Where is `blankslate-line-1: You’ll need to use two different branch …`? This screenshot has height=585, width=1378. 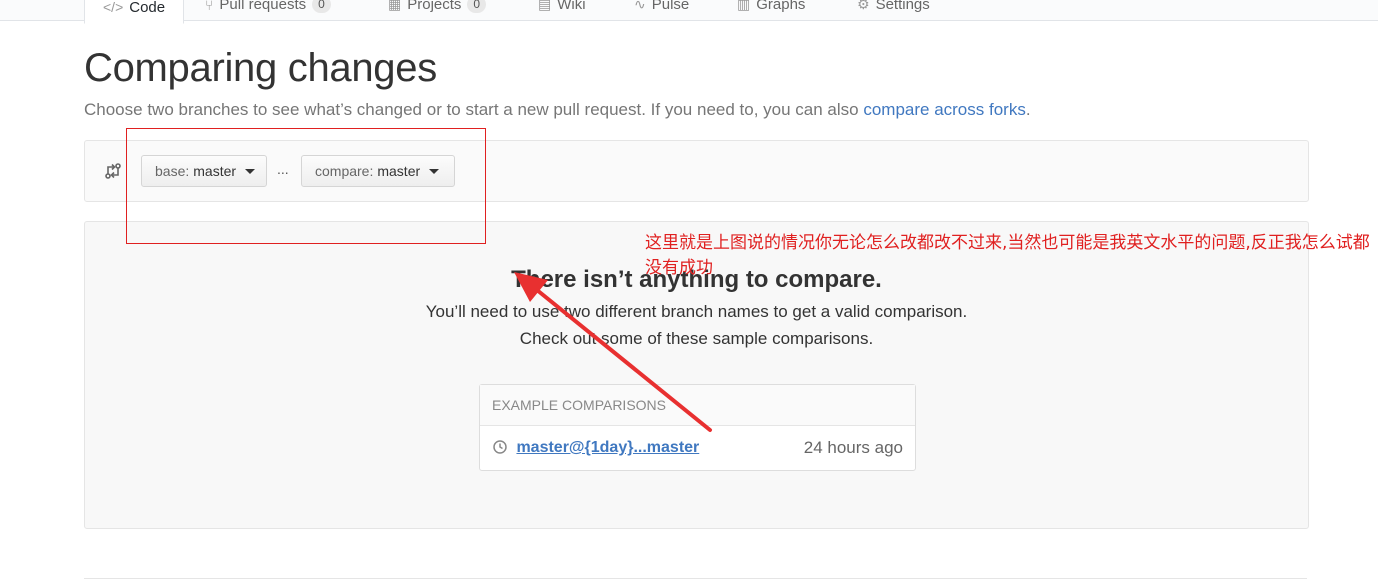
blankslate-line-1: You’ll need to use two different branch … is located at coordinates (696, 311).